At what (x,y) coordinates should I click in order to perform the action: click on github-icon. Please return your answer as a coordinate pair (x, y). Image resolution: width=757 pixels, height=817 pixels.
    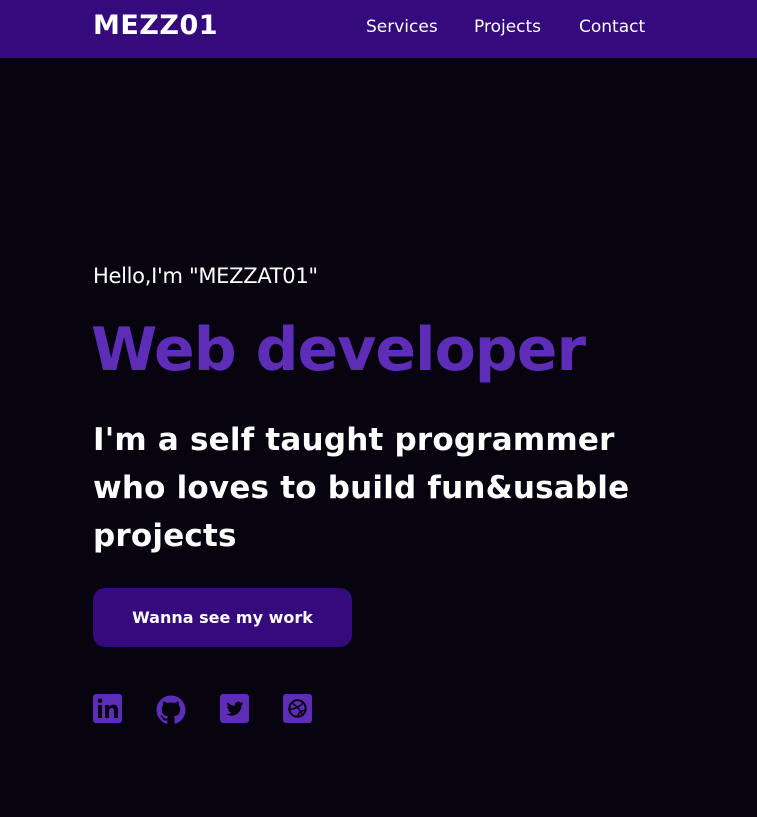
    Looking at the image, I should click on (171, 709).